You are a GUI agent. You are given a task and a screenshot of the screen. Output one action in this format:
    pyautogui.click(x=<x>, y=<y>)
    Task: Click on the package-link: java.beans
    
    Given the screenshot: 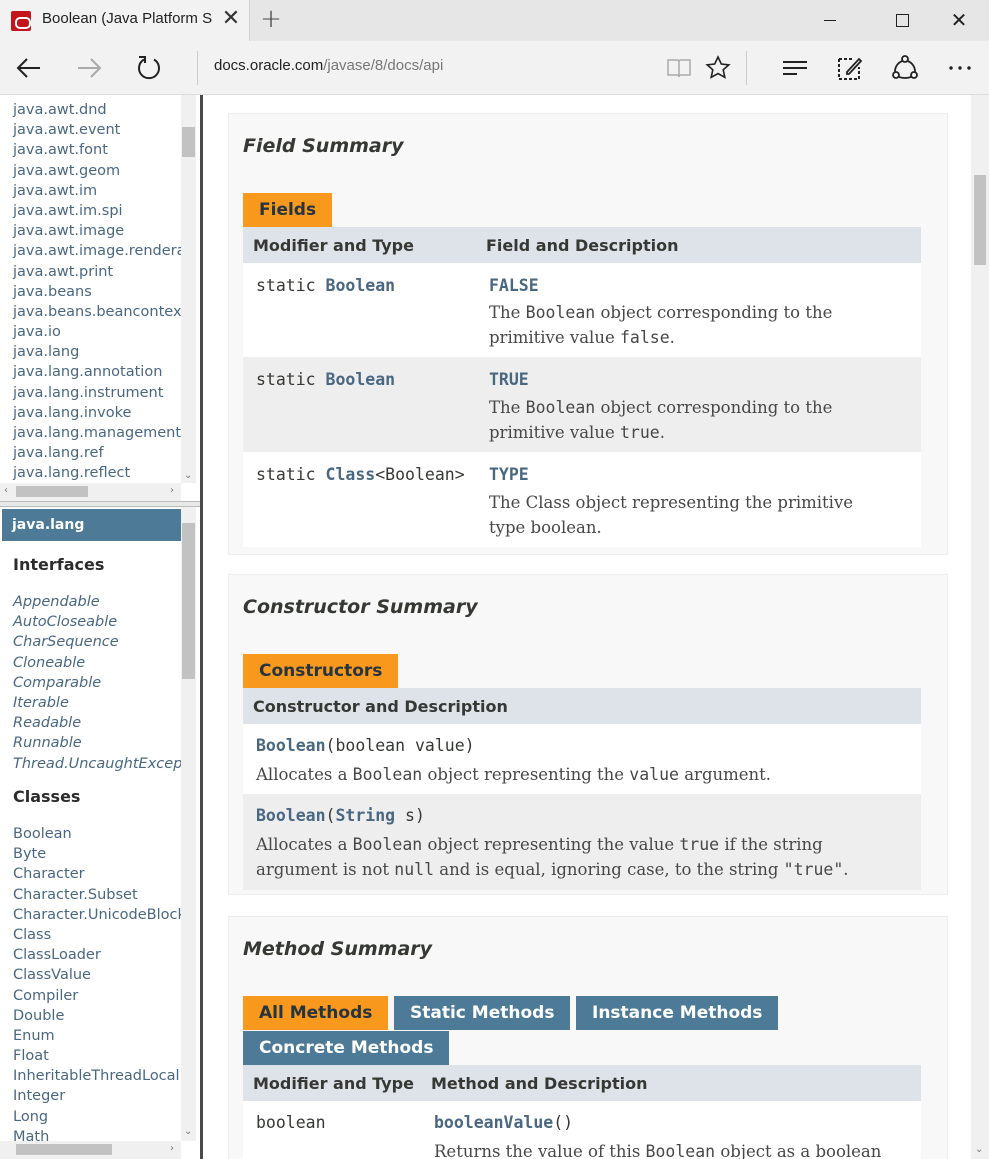 What is the action you would take?
    pyautogui.click(x=104, y=292)
    